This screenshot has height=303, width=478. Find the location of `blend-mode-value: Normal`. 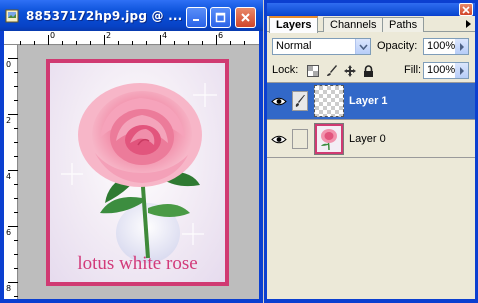

blend-mode-value: Normal is located at coordinates (294, 46).